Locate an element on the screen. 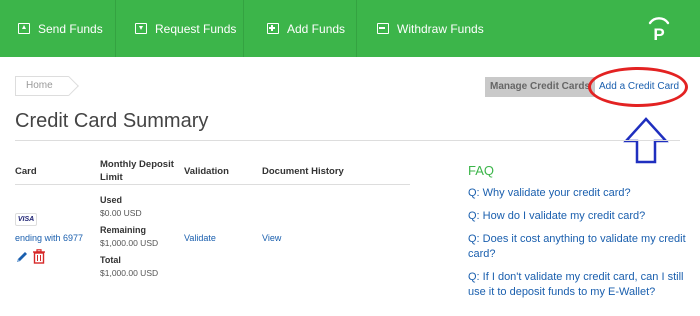 This screenshot has height=316, width=700. col-header-monthly-line2: Limit is located at coordinates (111, 177).